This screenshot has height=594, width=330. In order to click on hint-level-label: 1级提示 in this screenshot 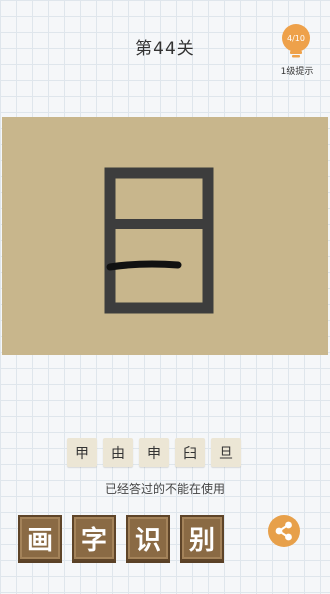, I will do `click(297, 72)`.